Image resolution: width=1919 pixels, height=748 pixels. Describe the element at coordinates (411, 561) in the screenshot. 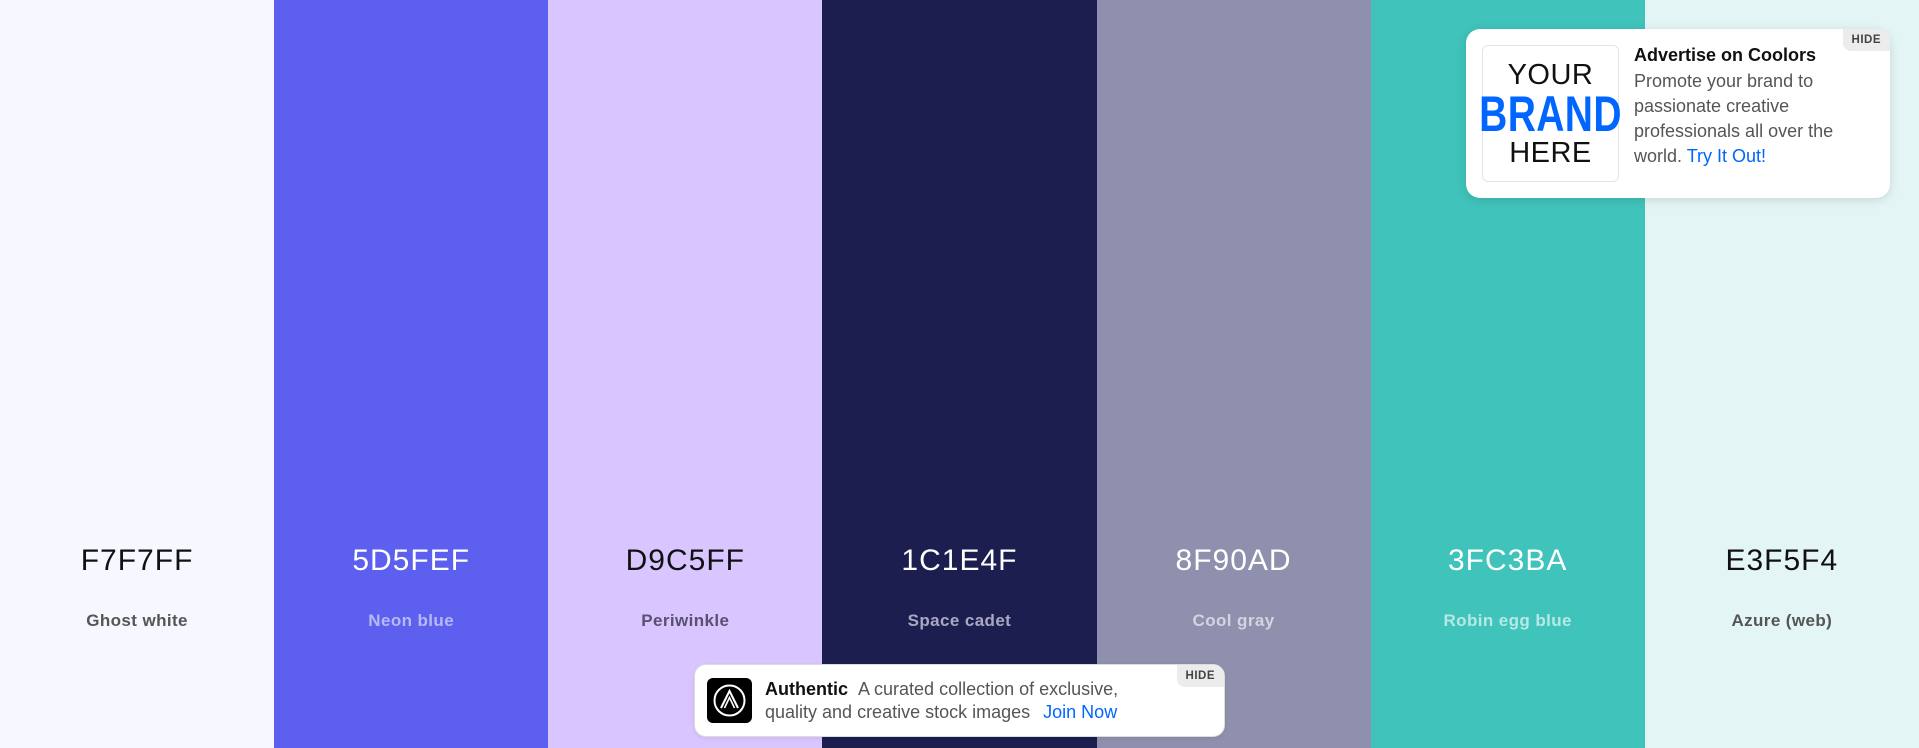

I see `color-hex-code: 5D5FEF` at that location.